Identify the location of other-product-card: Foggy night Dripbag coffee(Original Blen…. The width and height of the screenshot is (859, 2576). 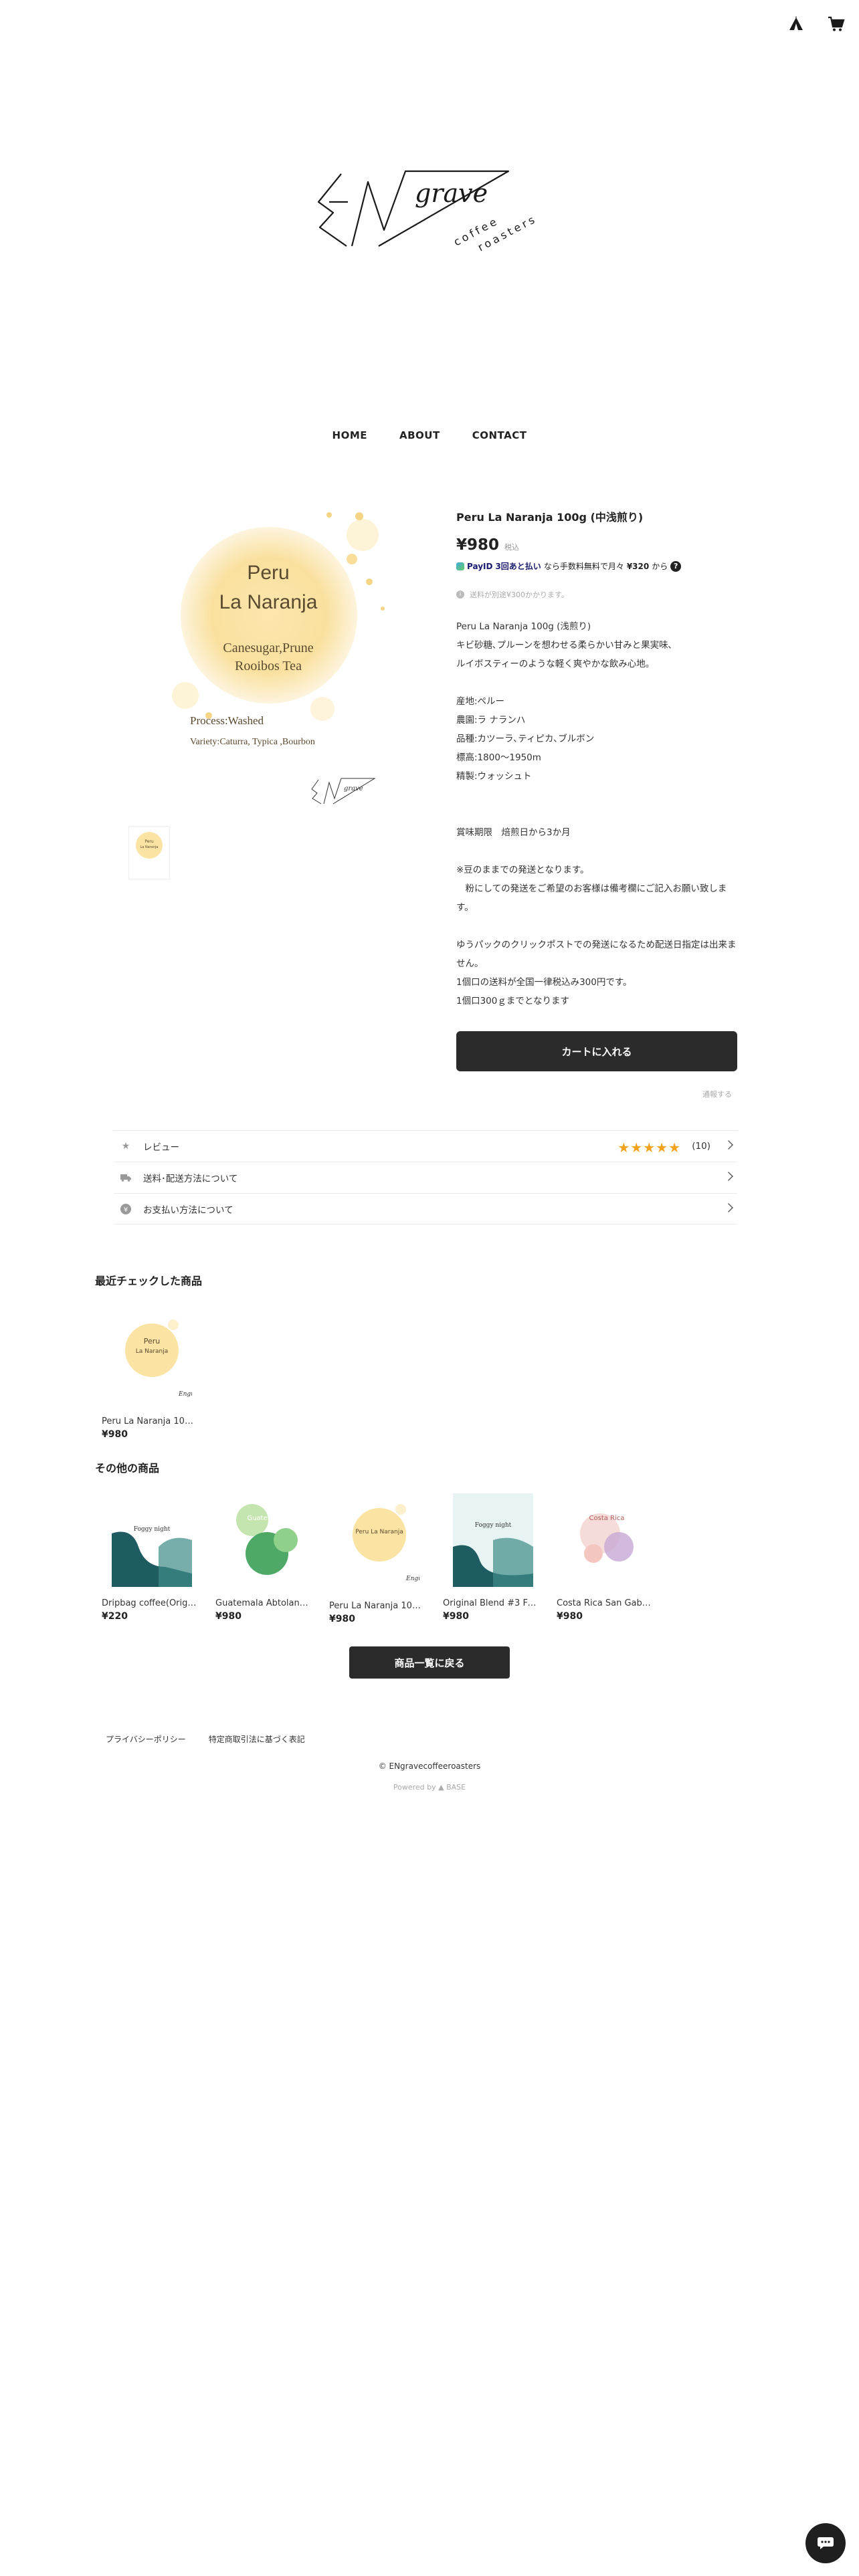
(152, 1556).